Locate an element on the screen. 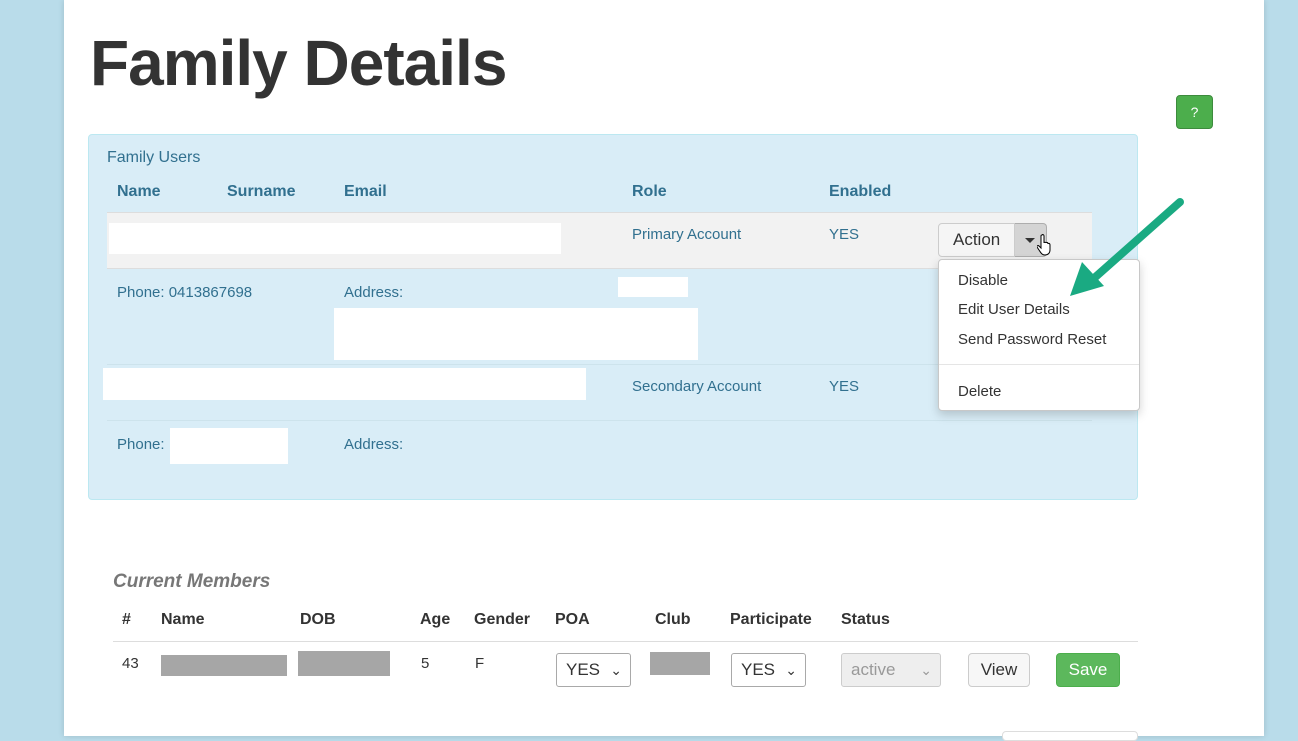 Image resolution: width=1298 pixels, height=741 pixels. member-gender: F is located at coordinates (480, 663).